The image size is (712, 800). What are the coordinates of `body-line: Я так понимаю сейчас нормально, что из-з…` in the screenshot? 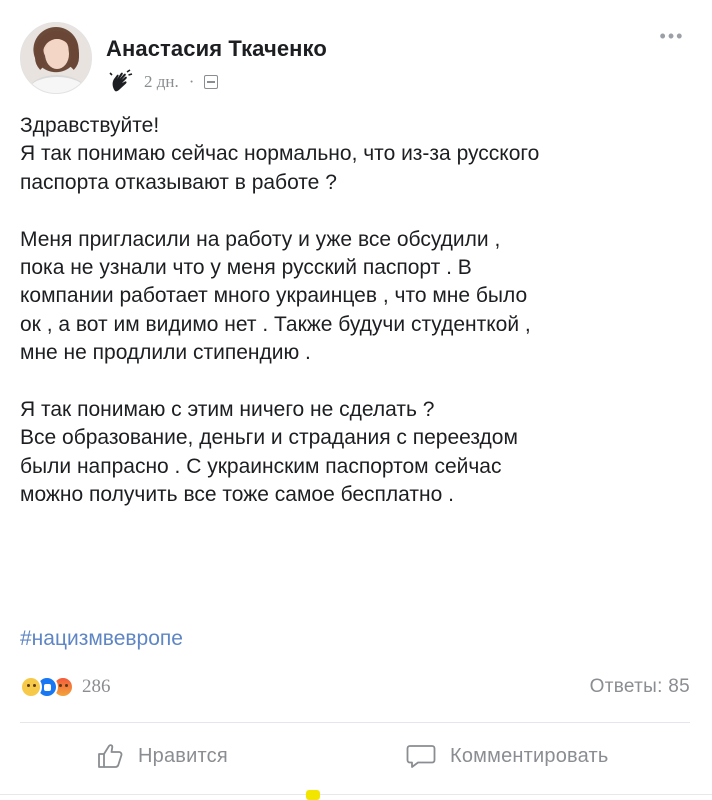 It's located at (280, 154).